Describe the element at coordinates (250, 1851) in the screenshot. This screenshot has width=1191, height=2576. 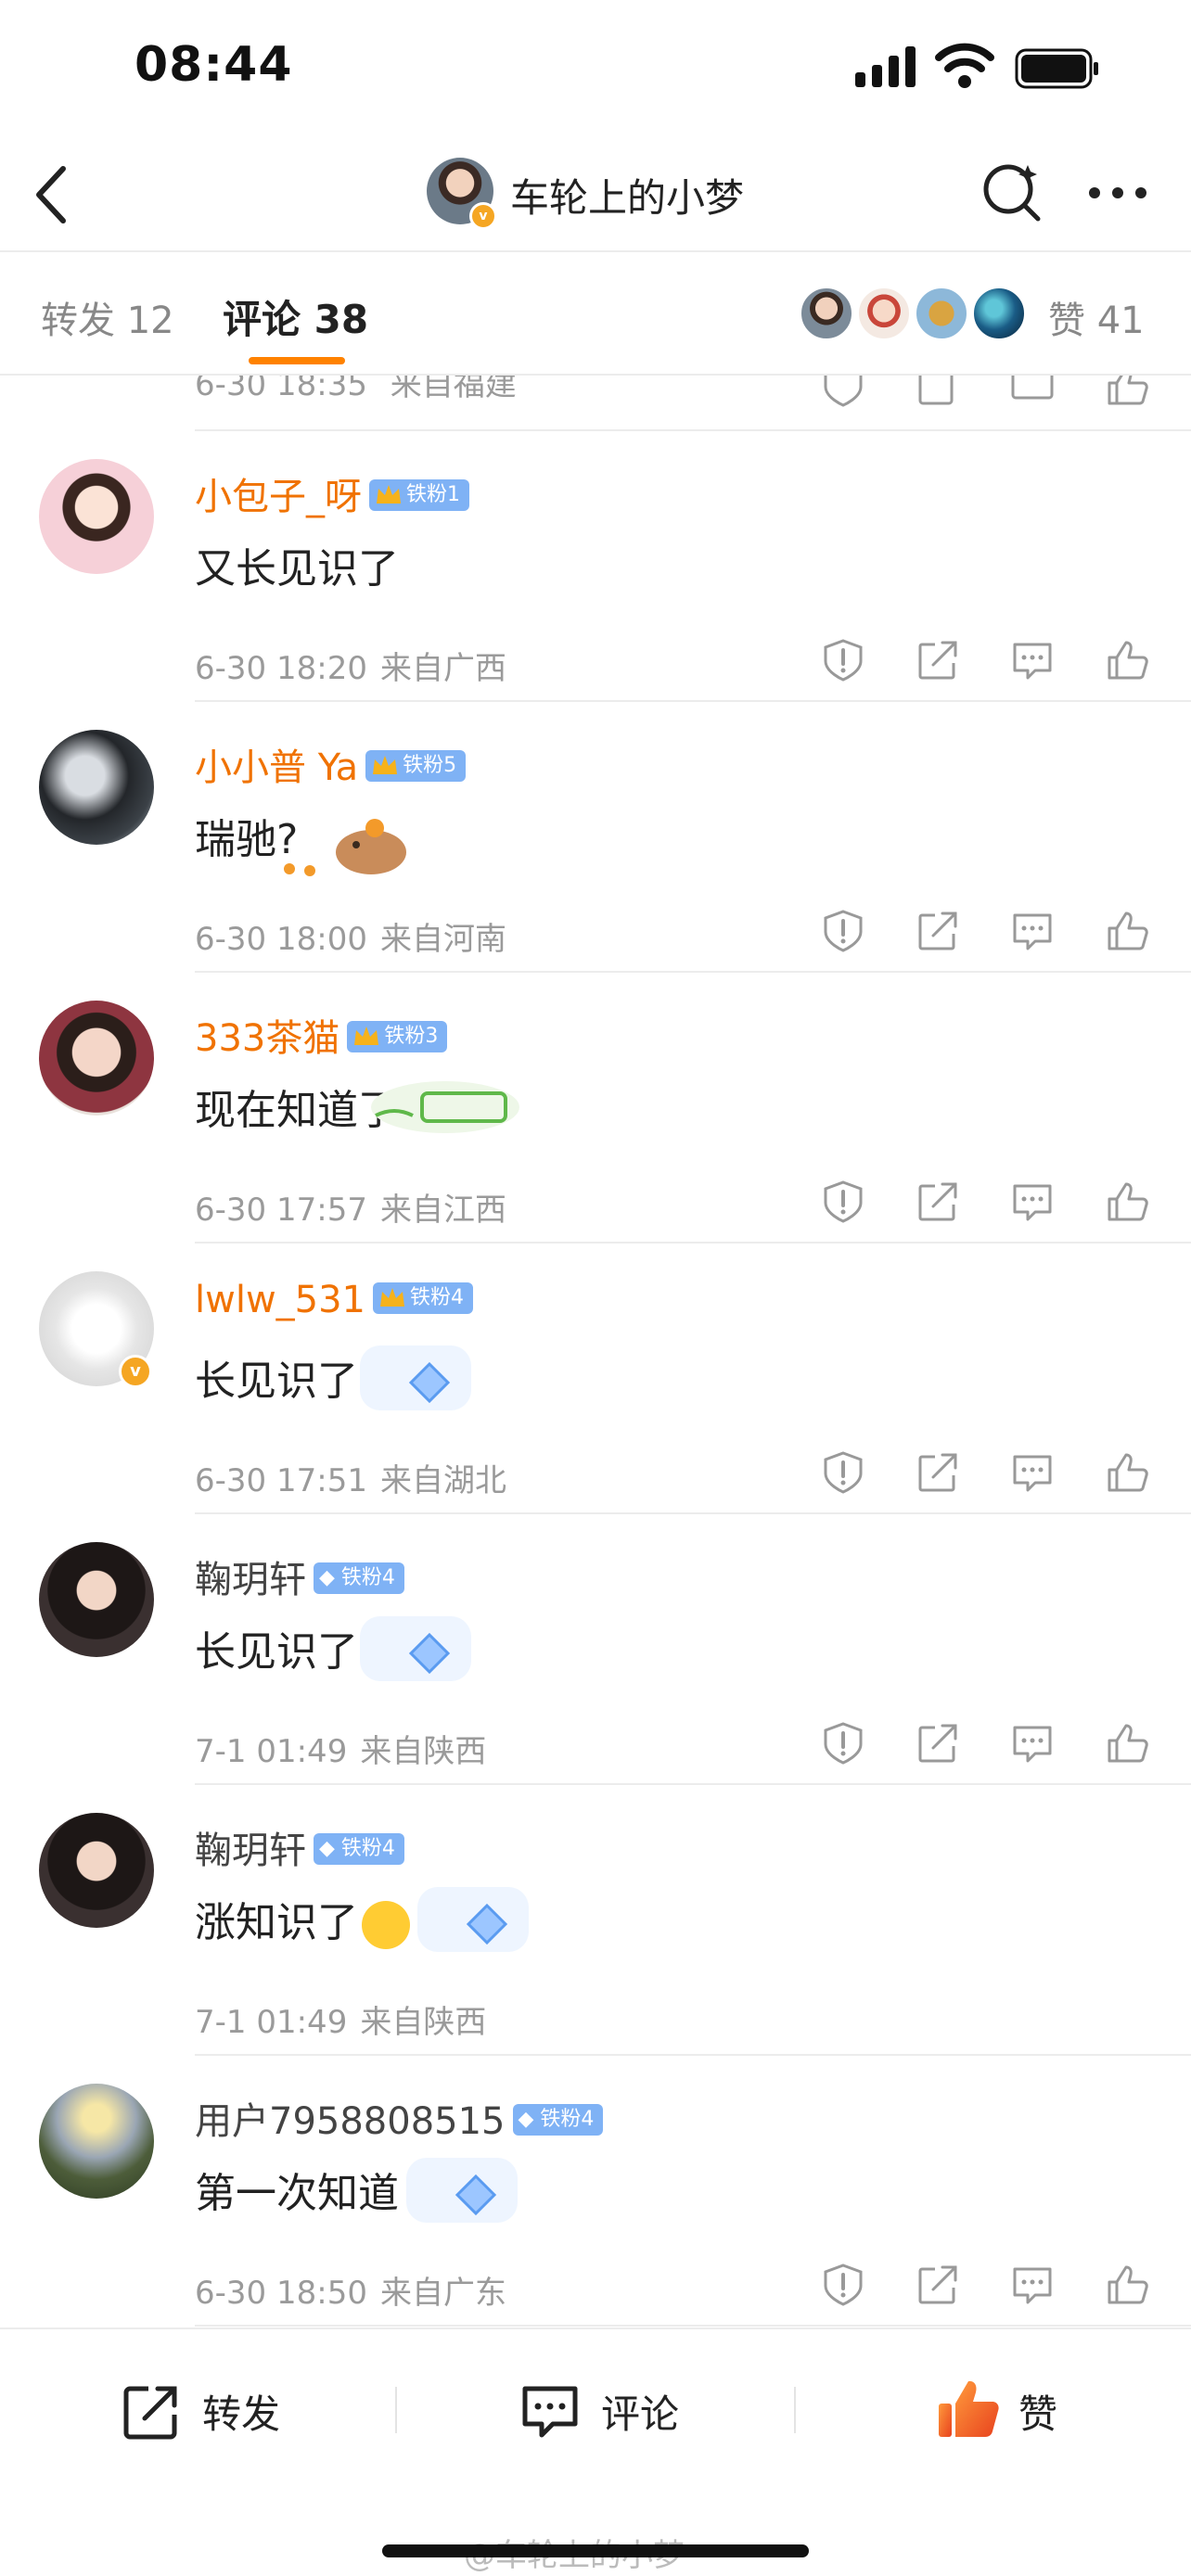
I see `username-text: 鞠玥轩` at that location.